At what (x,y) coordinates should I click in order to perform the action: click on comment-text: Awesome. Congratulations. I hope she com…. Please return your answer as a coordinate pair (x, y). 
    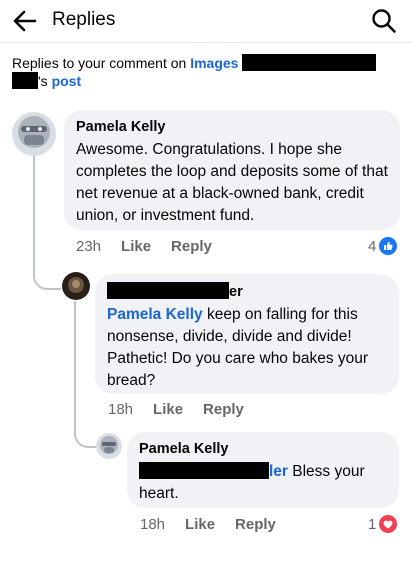
    Looking at the image, I should click on (232, 182).